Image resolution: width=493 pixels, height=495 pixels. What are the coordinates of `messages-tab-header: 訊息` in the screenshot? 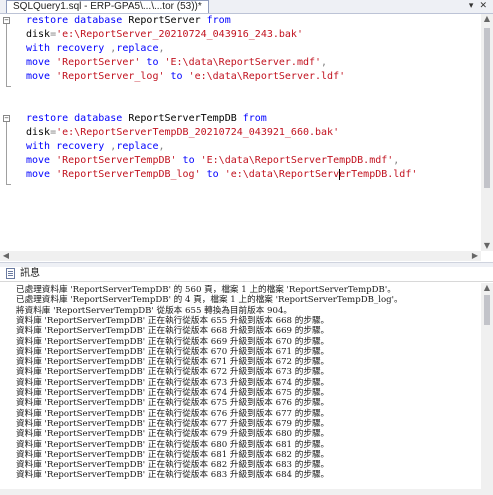 It's located at (246, 274).